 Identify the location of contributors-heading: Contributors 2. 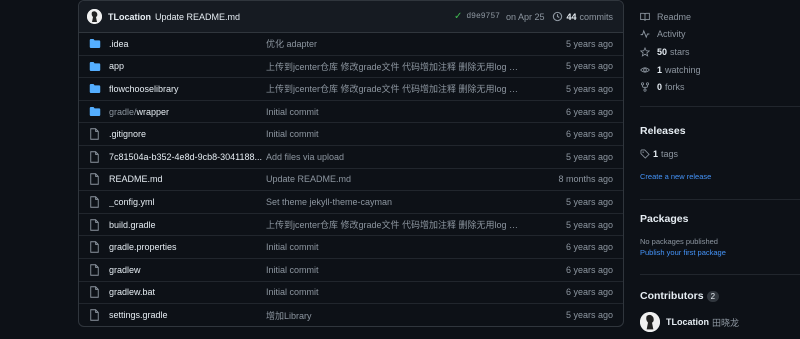
(680, 296).